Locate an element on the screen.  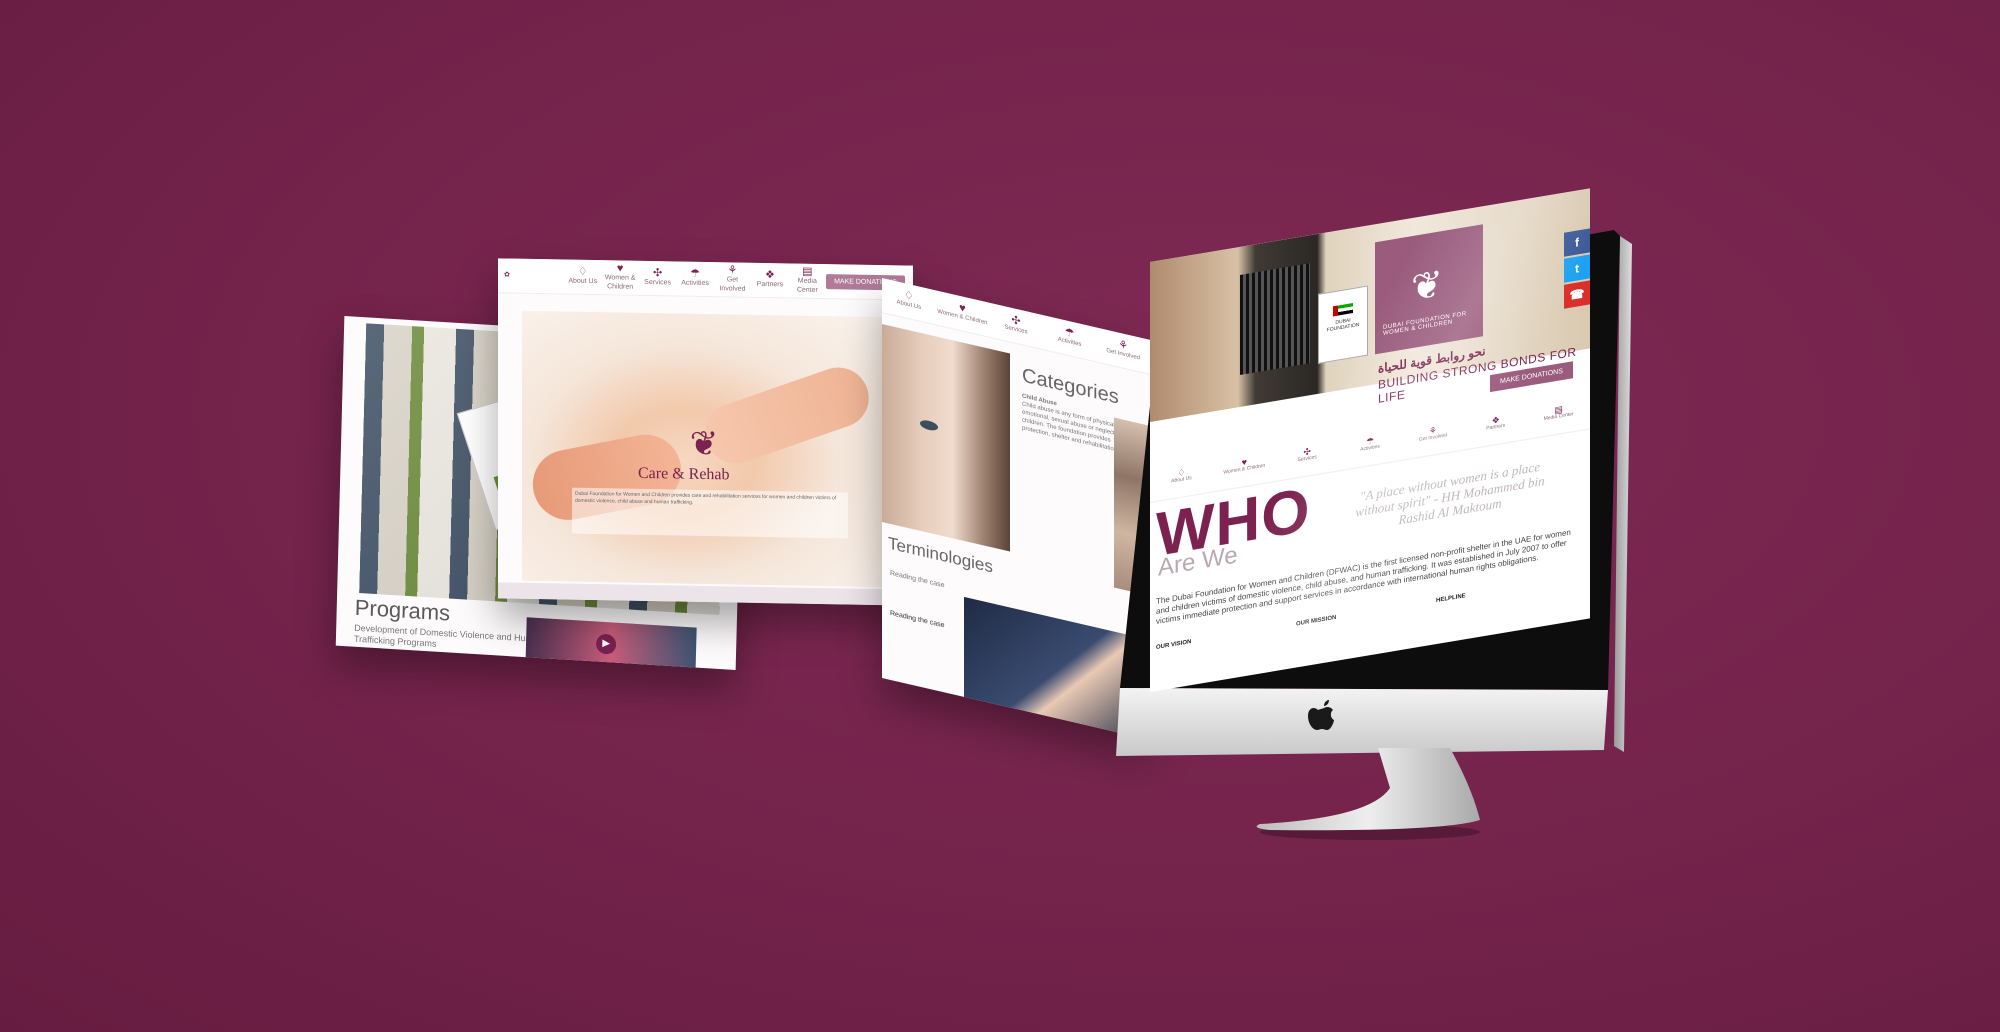
stand-foot is located at coordinates (1368, 789).